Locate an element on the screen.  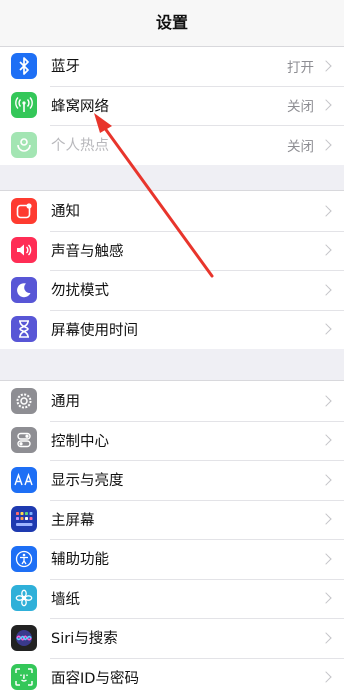
sounds-icon is located at coordinates (24, 250).